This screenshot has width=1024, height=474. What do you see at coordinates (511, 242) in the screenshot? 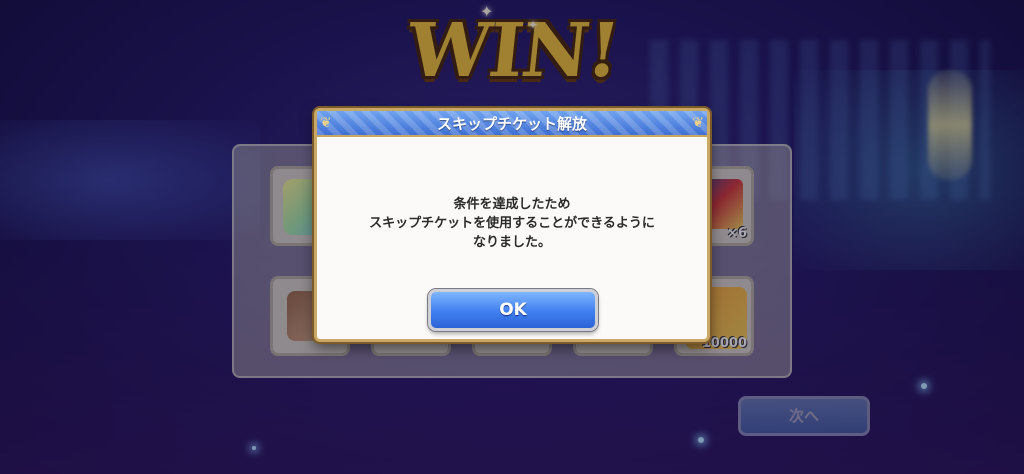
I see `message-line: なりました。` at bounding box center [511, 242].